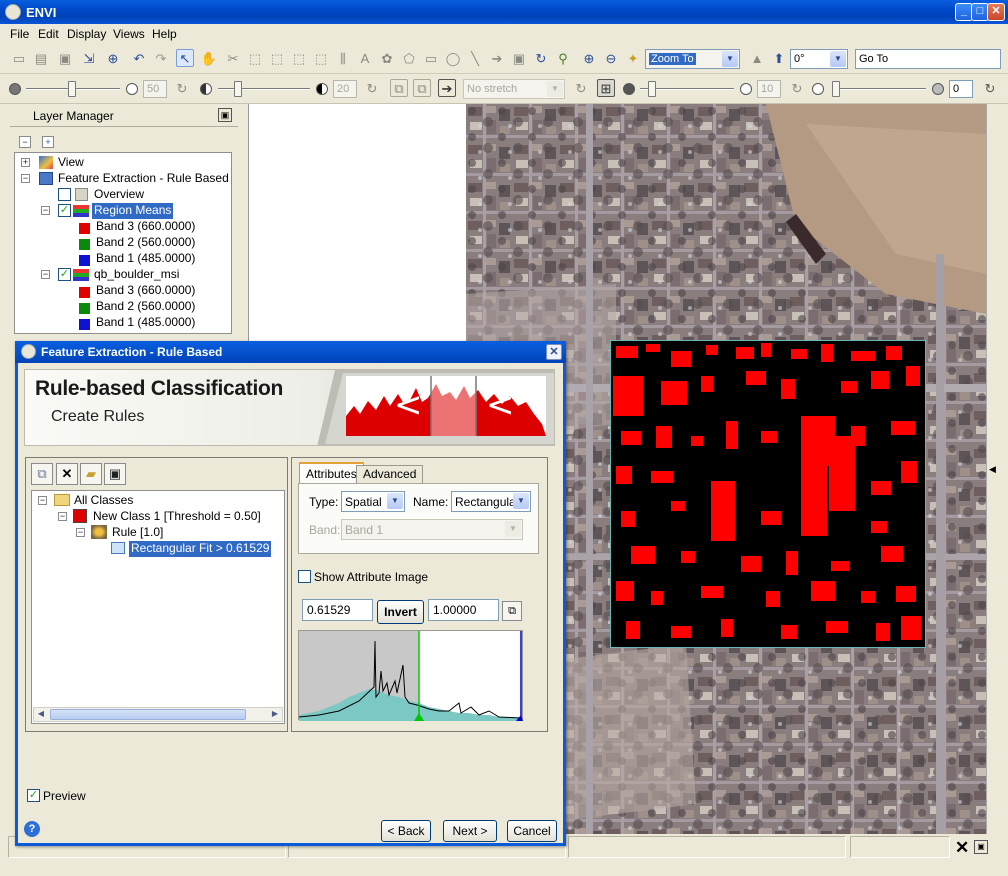 Image resolution: width=1008 pixels, height=876 pixels. Describe the element at coordinates (185, 58) in the screenshot. I see `pointer-icon: ↖` at that location.